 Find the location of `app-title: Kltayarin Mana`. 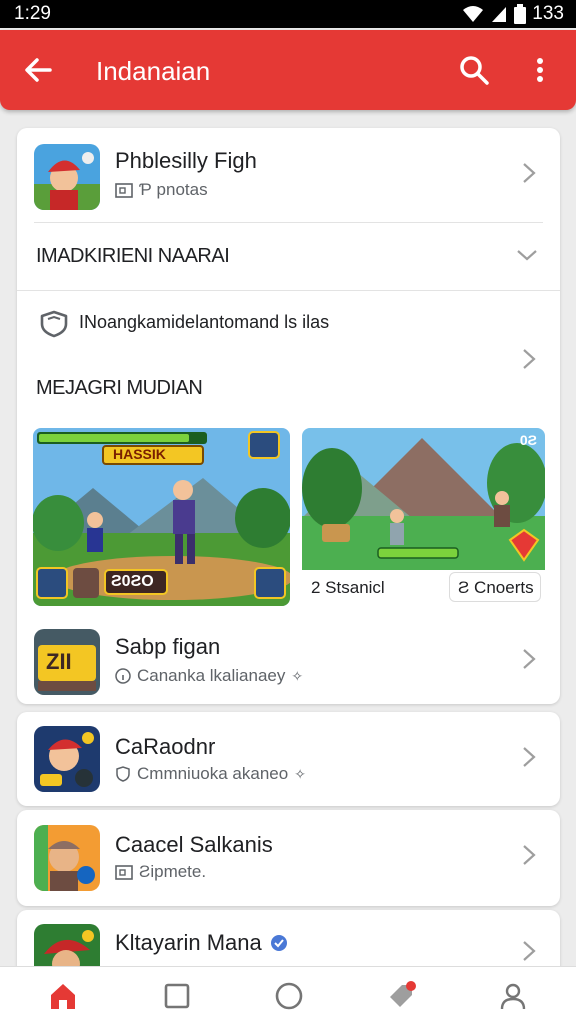

app-title: Kltayarin Mana is located at coordinates (188, 942).